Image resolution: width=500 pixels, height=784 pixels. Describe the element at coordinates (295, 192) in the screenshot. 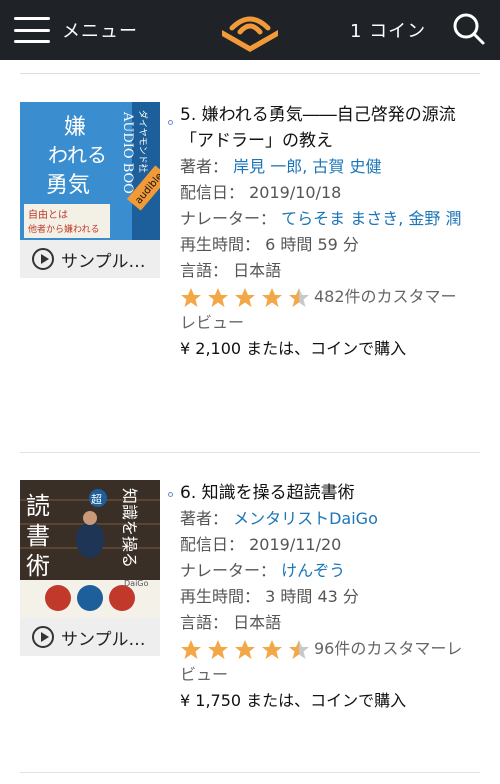

I see `release-date: 2019/10/18` at that location.